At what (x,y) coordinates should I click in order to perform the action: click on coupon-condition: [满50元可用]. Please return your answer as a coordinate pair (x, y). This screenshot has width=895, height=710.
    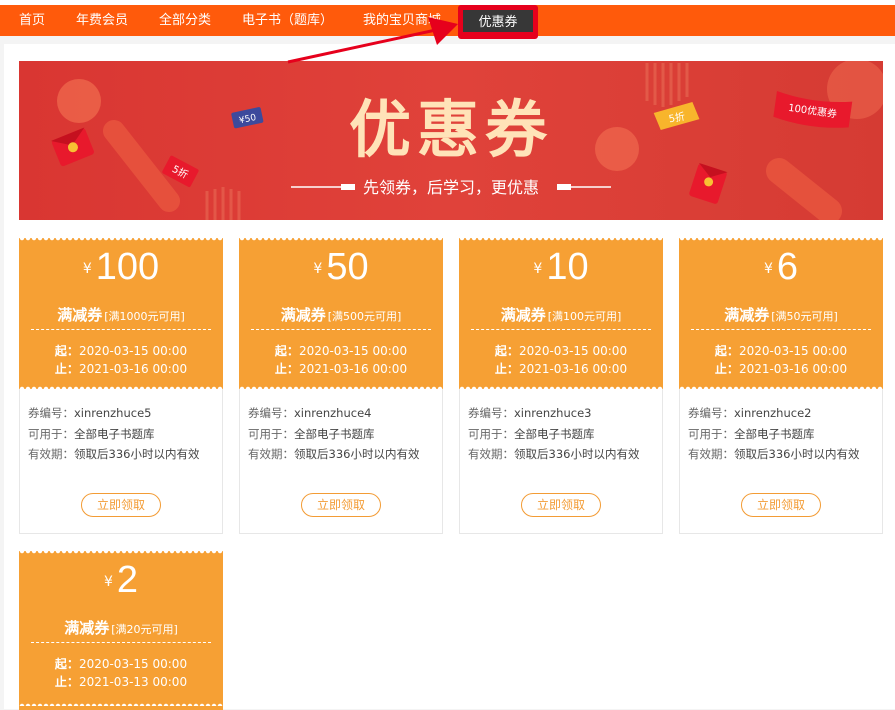
    Looking at the image, I should click on (804, 316).